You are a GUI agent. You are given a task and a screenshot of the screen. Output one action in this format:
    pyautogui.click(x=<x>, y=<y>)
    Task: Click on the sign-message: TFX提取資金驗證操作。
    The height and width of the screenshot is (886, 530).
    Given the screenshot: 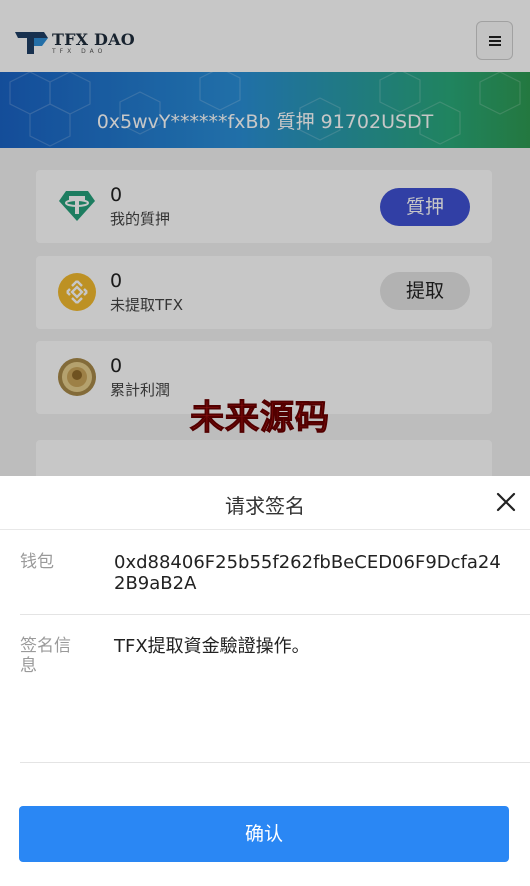 What is the action you would take?
    pyautogui.click(x=212, y=646)
    